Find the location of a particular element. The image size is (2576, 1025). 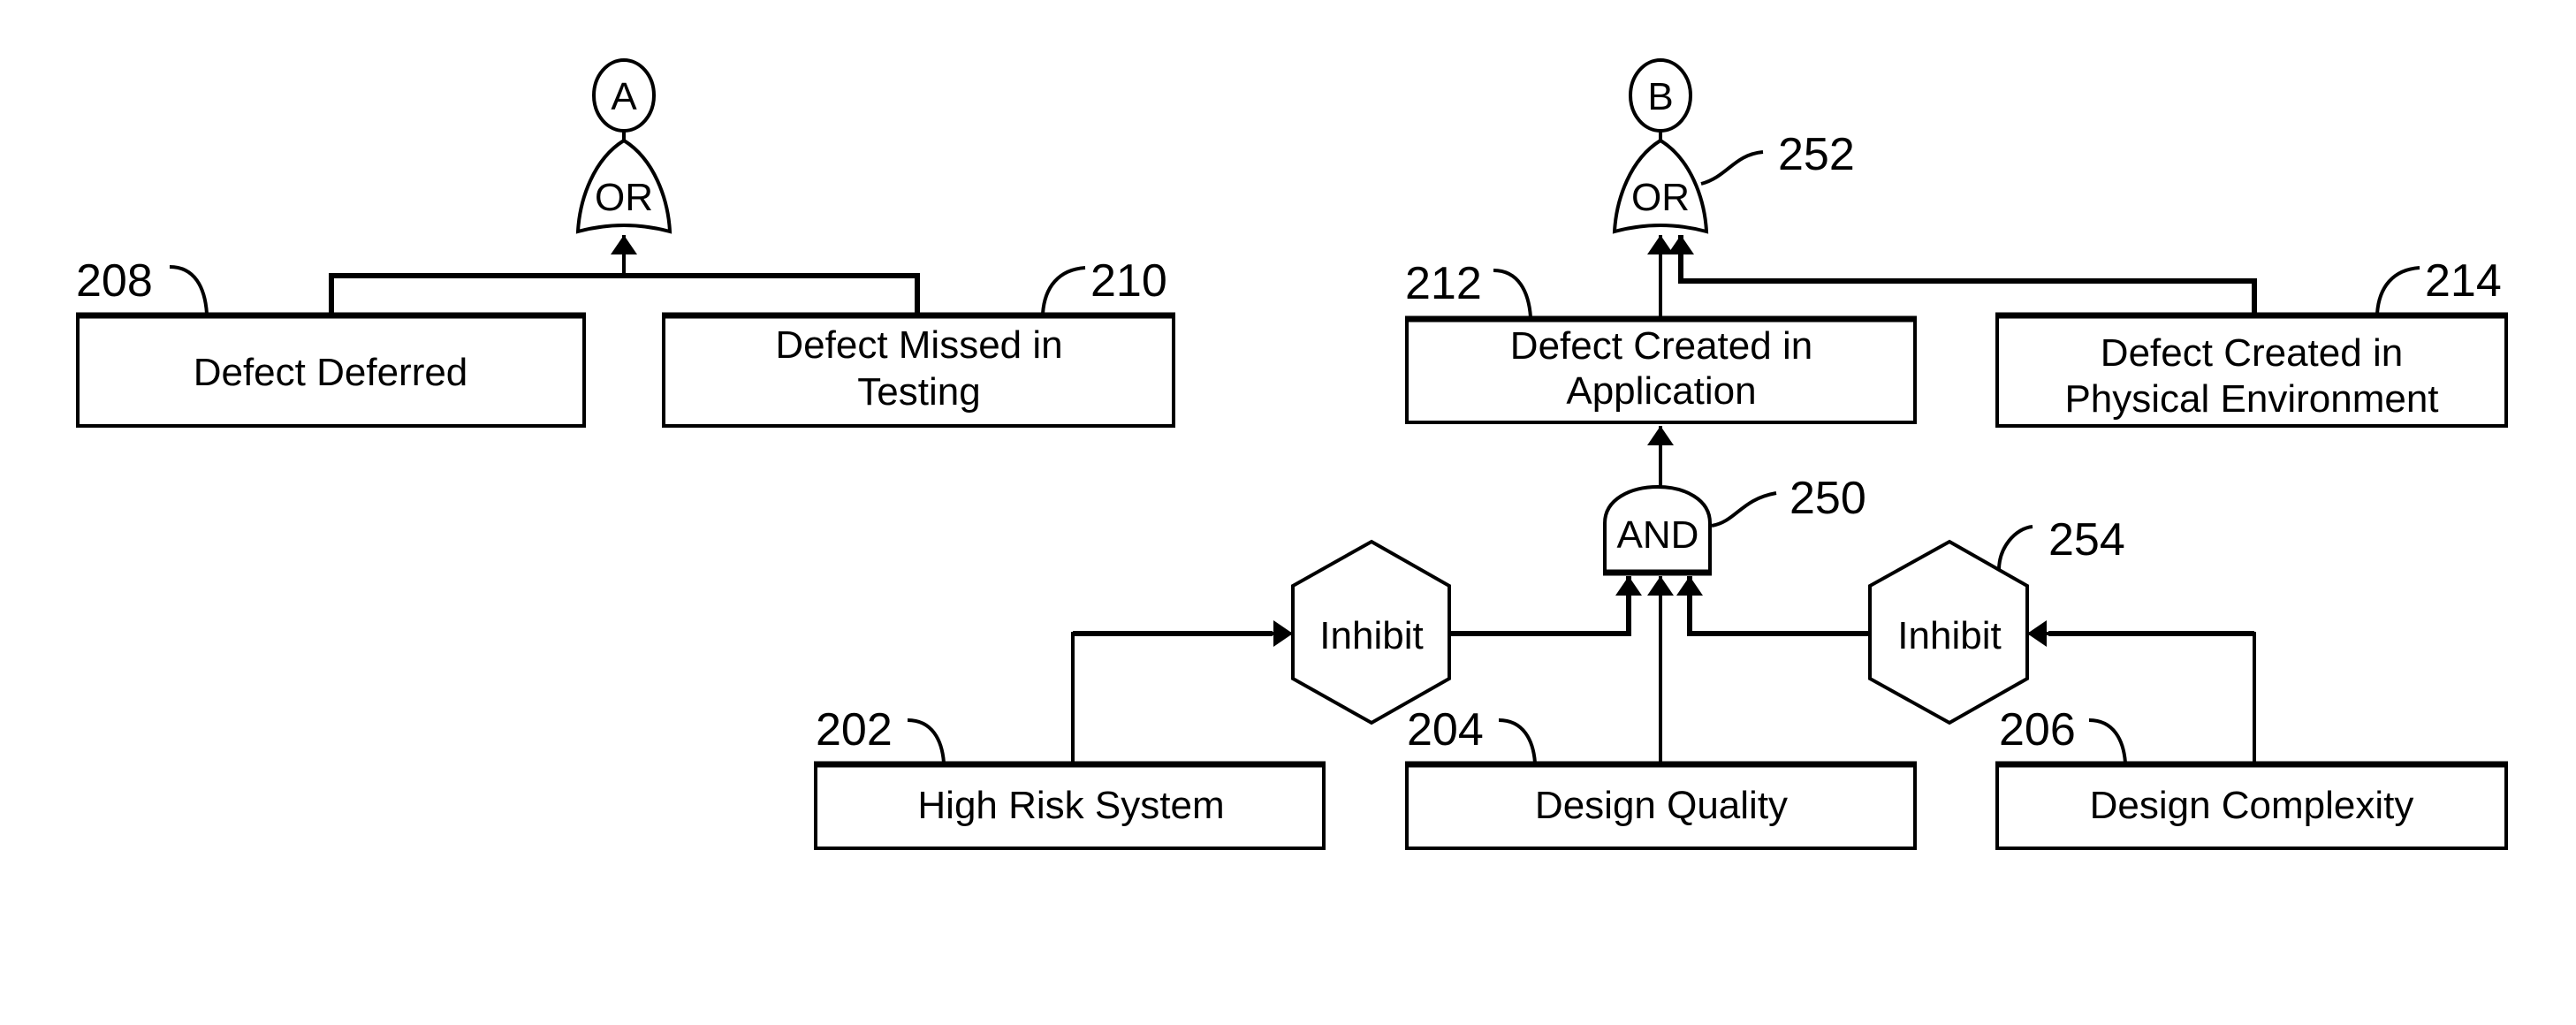

ref-208: 208 is located at coordinates (142, 285).